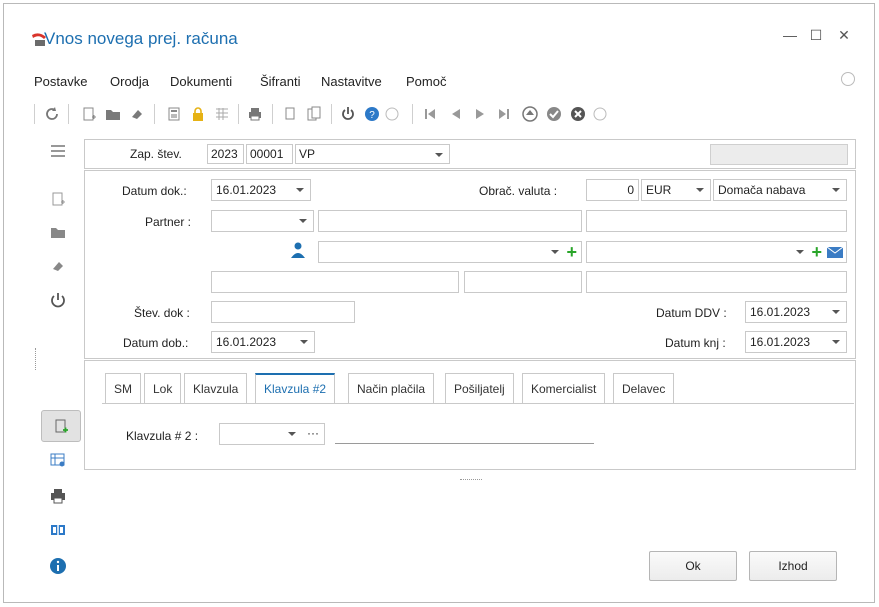 This screenshot has width=879, height=607. Describe the element at coordinates (716, 252) in the screenshot. I see `email-select: +` at that location.